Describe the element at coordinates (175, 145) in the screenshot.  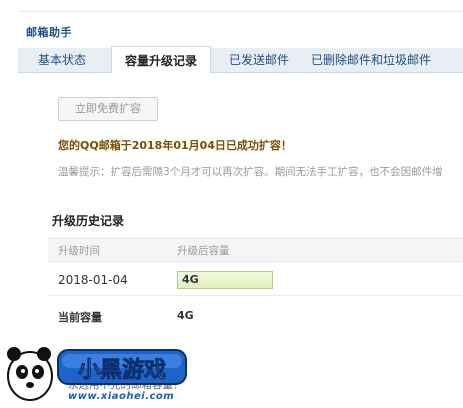
I see `success-notice: 您的QQ邮箱于2018年01月04日已成功扩容！` at that location.